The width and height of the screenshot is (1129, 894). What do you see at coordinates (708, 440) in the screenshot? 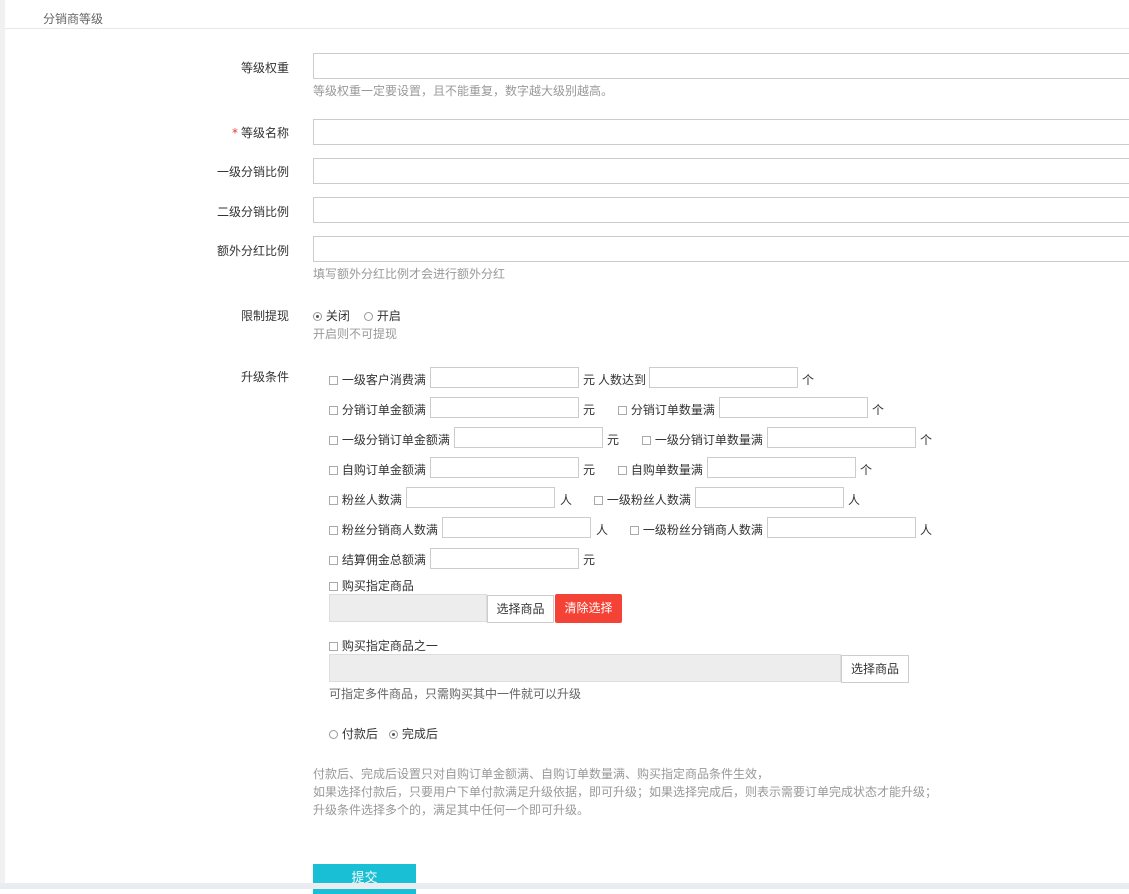
I see `cond-label: 一级分销订单数量满` at bounding box center [708, 440].